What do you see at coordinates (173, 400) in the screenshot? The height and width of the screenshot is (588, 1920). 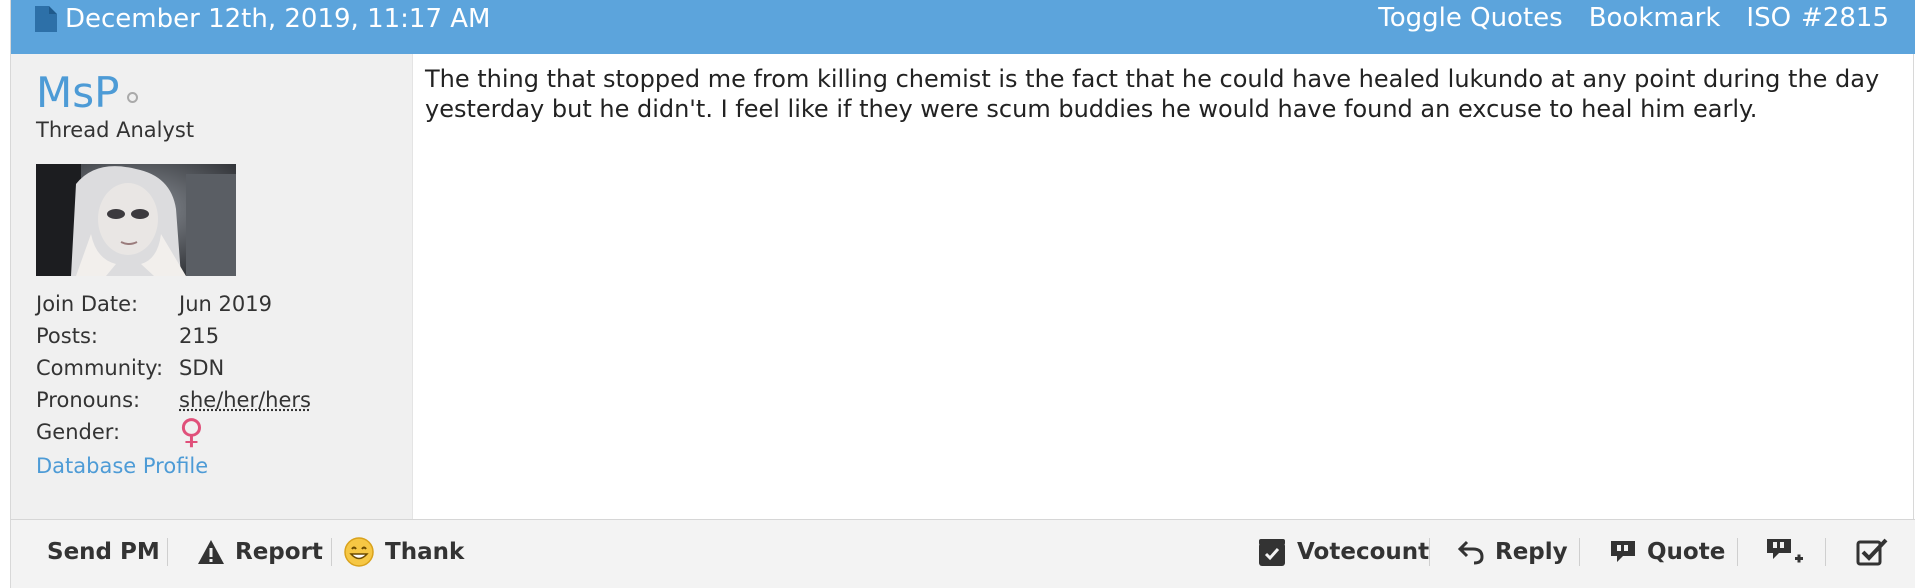 I see `stat-pronouns: Pronouns: she/her/hers` at bounding box center [173, 400].